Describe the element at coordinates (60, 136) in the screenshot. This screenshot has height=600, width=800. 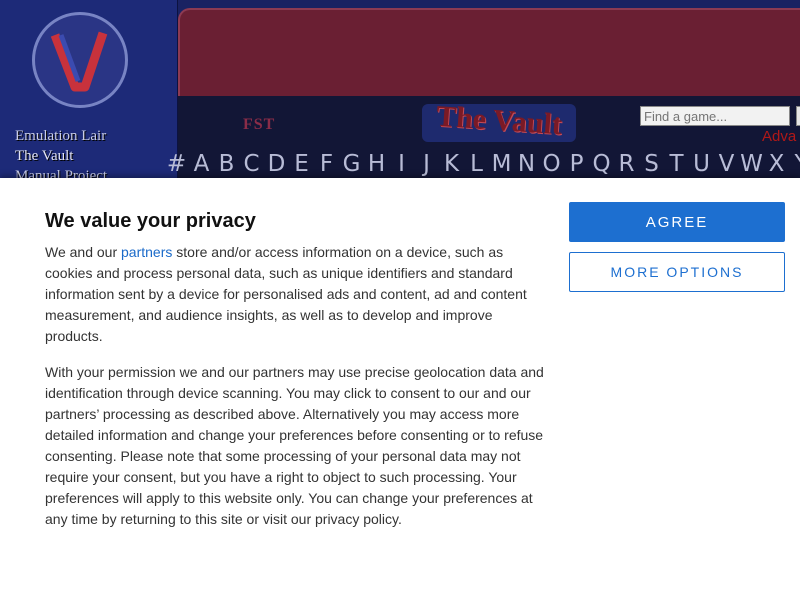
I see `nav-link-emulation-lair: Emulation Lair` at that location.